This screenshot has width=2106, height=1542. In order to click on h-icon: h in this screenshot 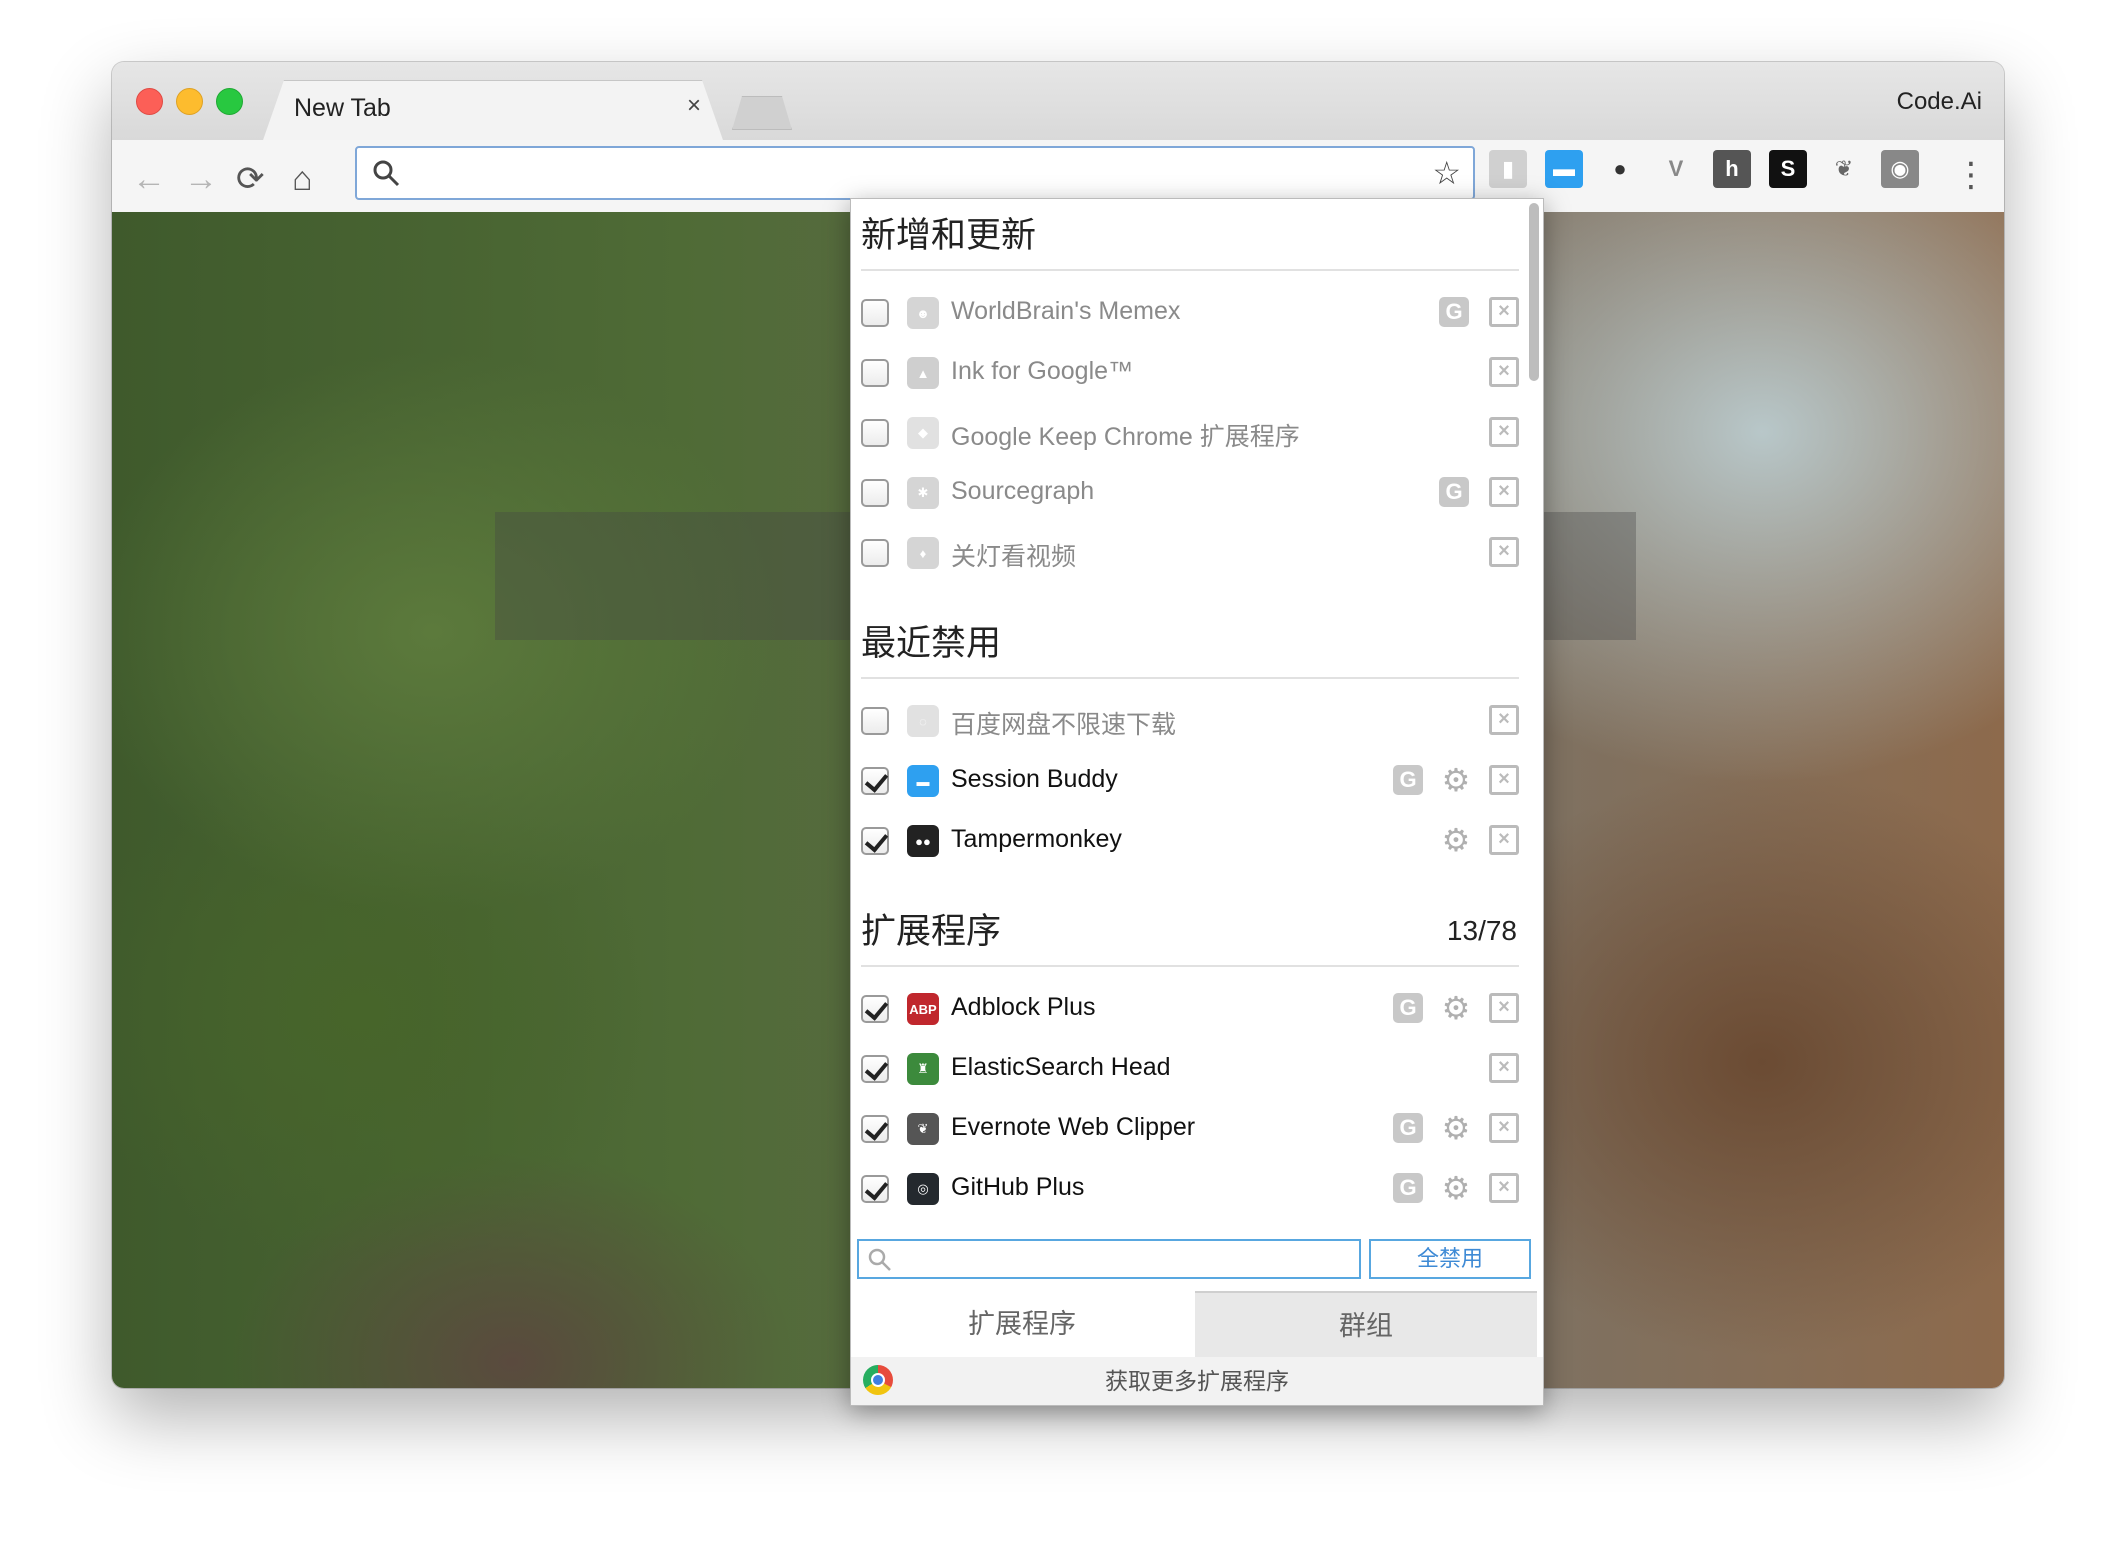, I will do `click(1732, 169)`.